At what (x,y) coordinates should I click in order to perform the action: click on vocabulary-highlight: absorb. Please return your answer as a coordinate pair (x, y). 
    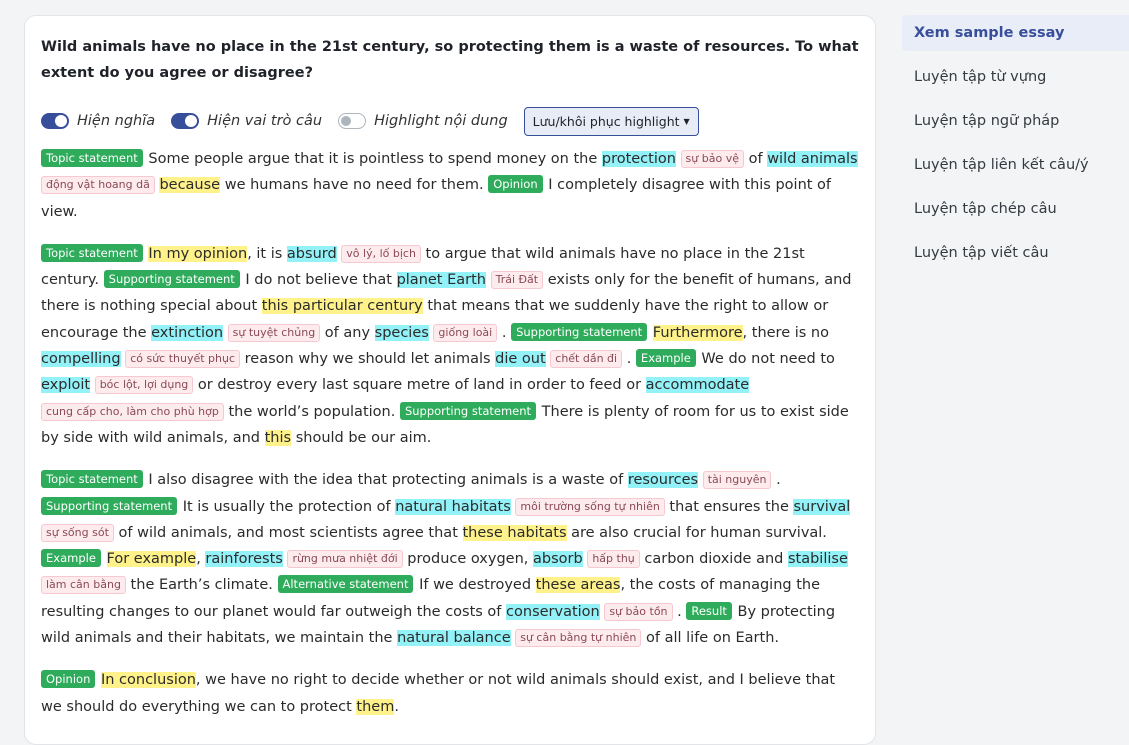
    Looking at the image, I should click on (558, 559).